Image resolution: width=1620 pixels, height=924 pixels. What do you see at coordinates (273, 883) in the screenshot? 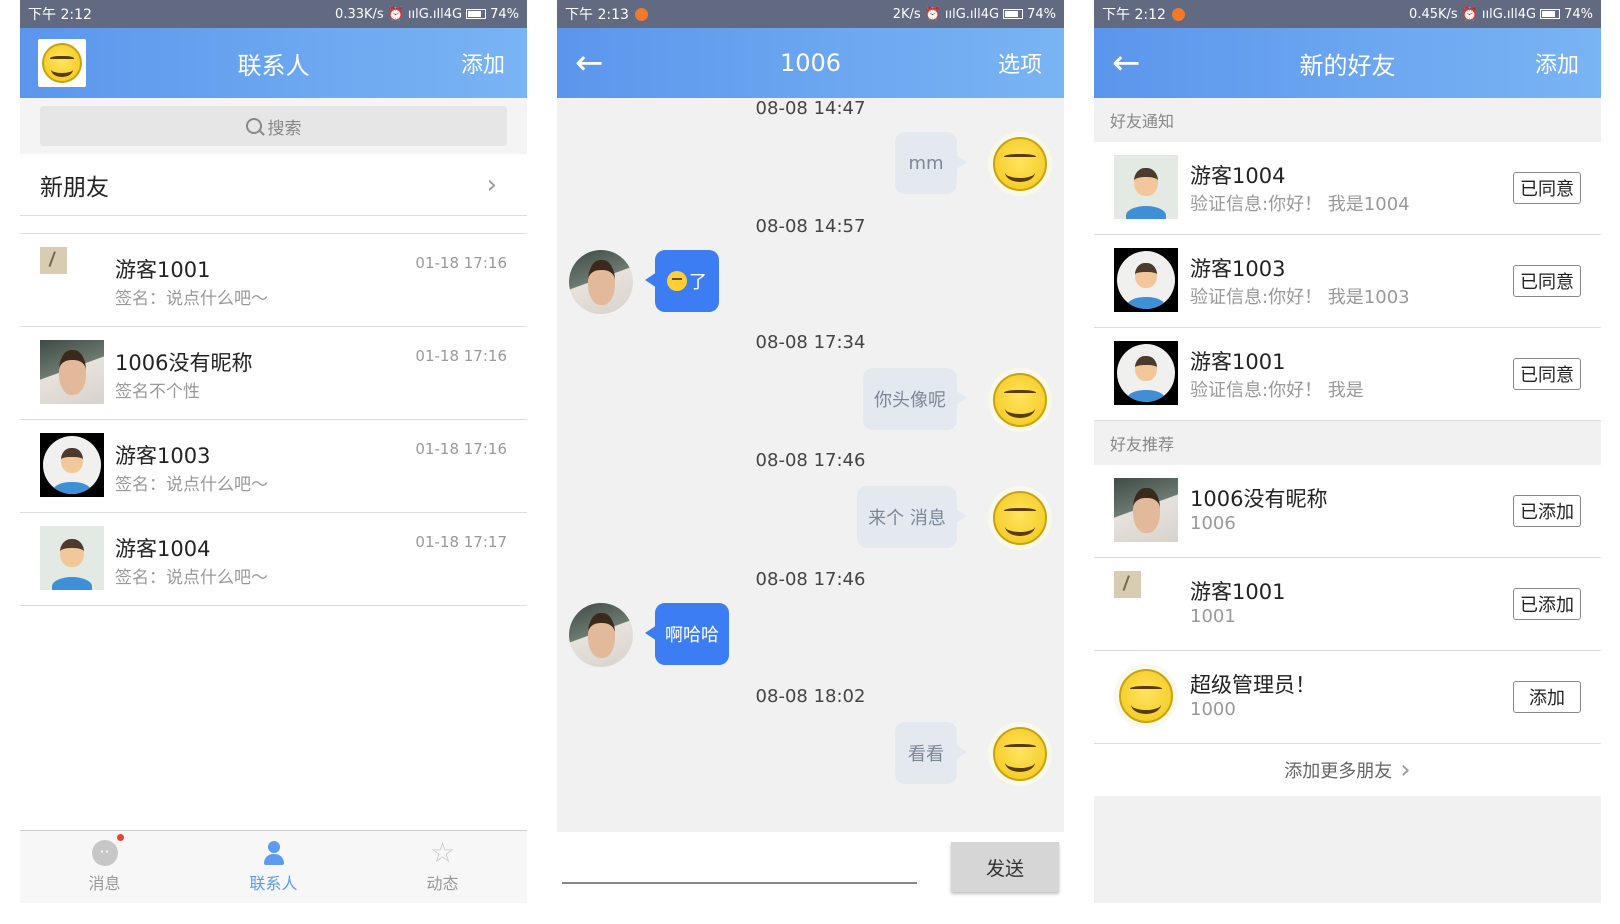
I see `tab-label: 联系人` at bounding box center [273, 883].